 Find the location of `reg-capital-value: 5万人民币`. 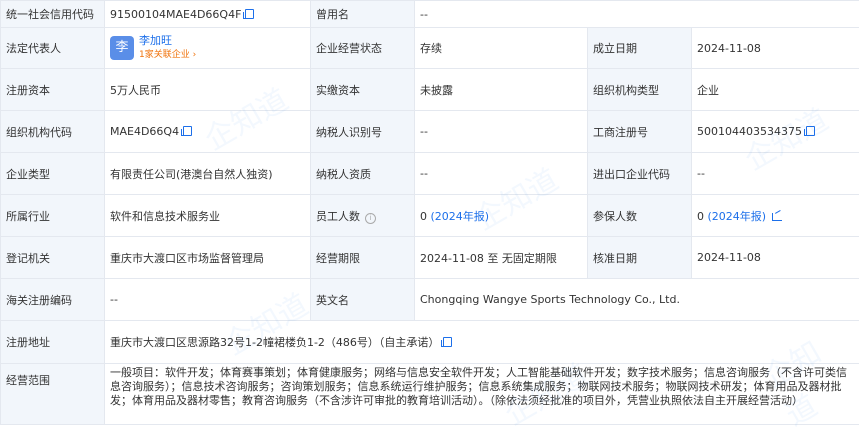

reg-capital-value: 5万人民币 is located at coordinates (207, 89).